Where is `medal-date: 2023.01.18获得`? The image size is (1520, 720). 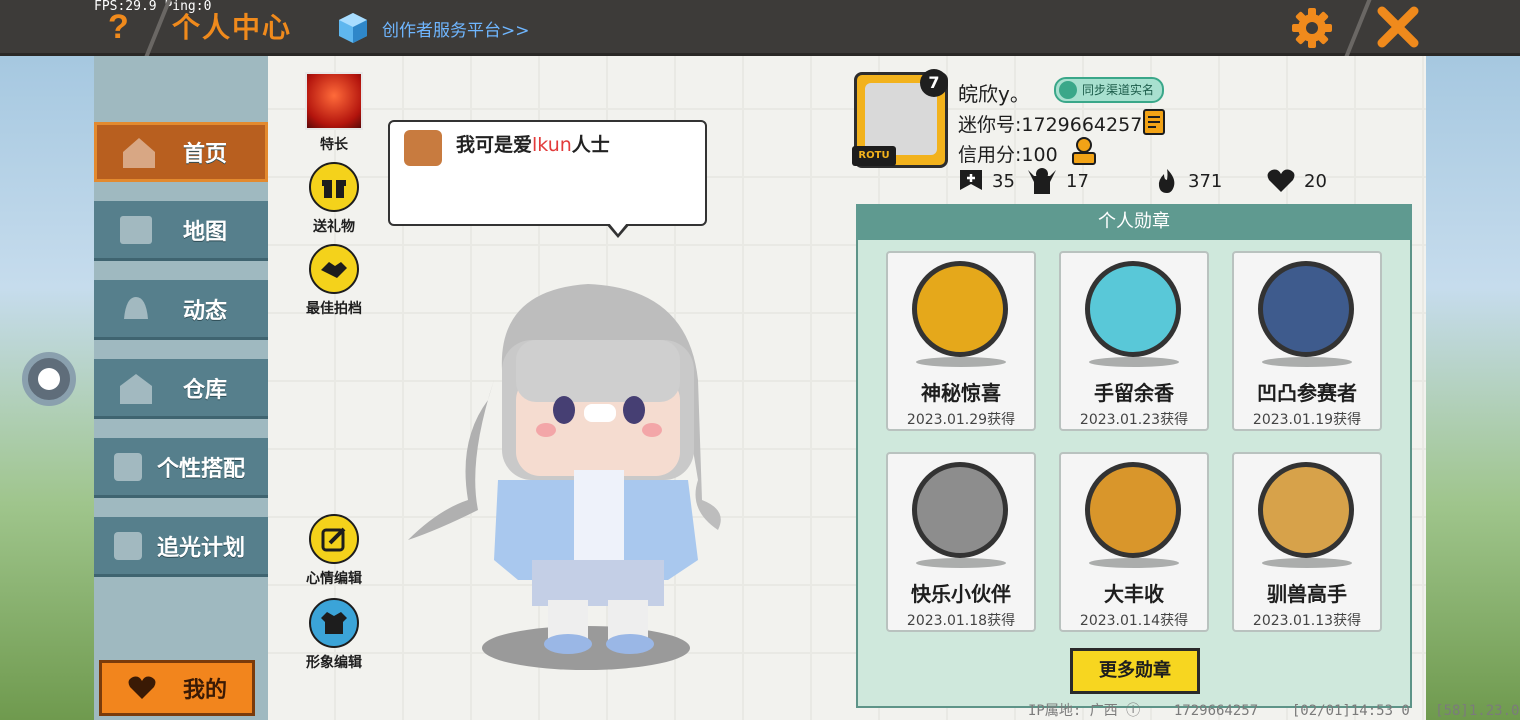
medal-date: 2023.01.18获得 is located at coordinates (961, 621).